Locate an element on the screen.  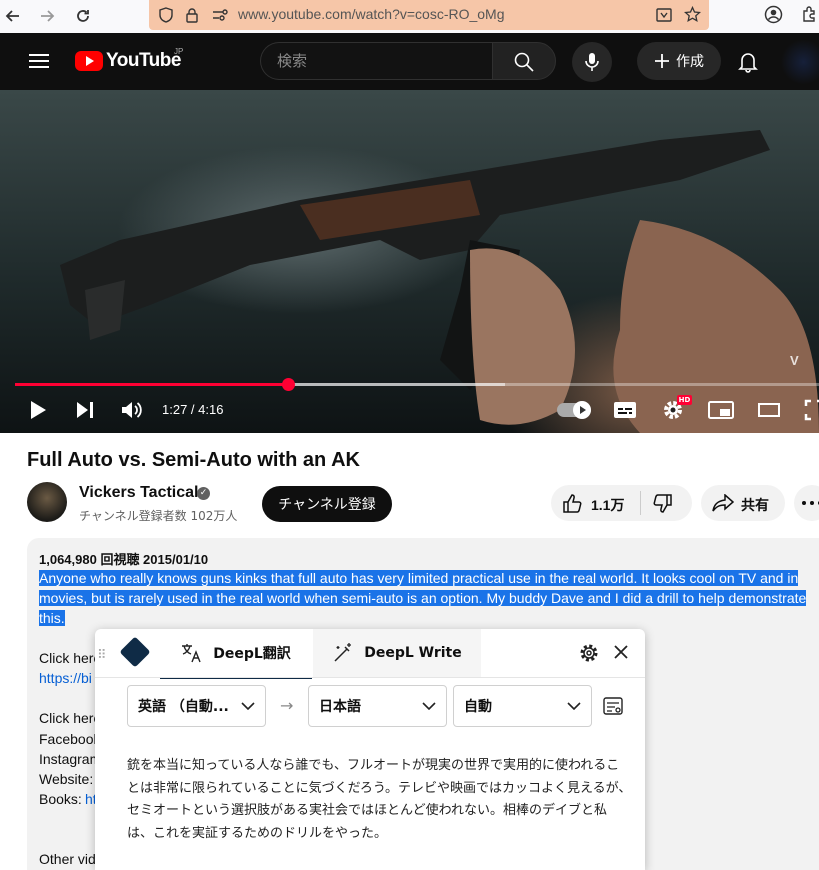
video-title: Full Auto vs. Semi-Auto with an AK is located at coordinates (193, 460).